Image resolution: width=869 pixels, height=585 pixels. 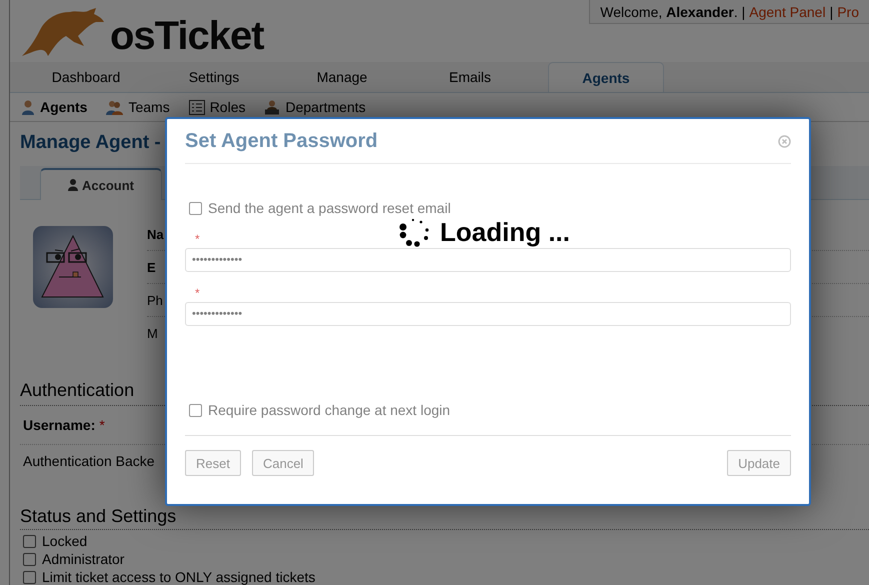 What do you see at coordinates (787, 12) in the screenshot?
I see `header-link: Agent Panel` at bounding box center [787, 12].